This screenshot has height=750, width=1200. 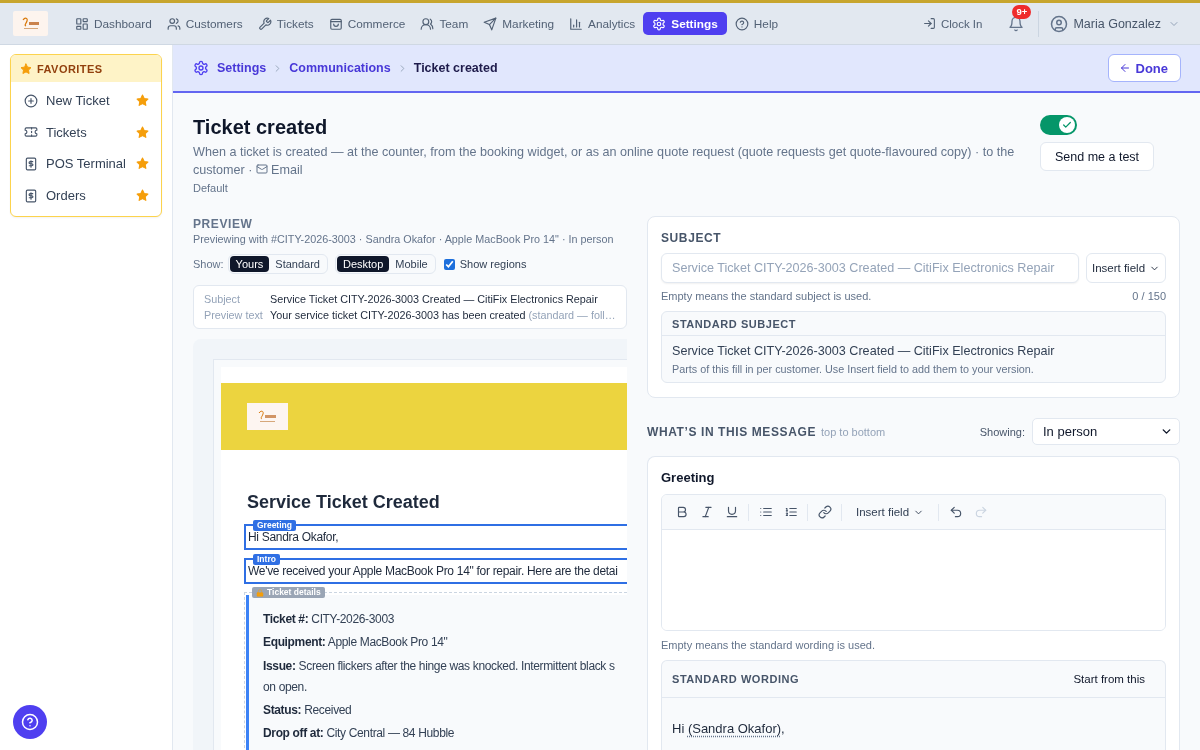 What do you see at coordinates (741, 23) in the screenshot?
I see `help-icon` at bounding box center [741, 23].